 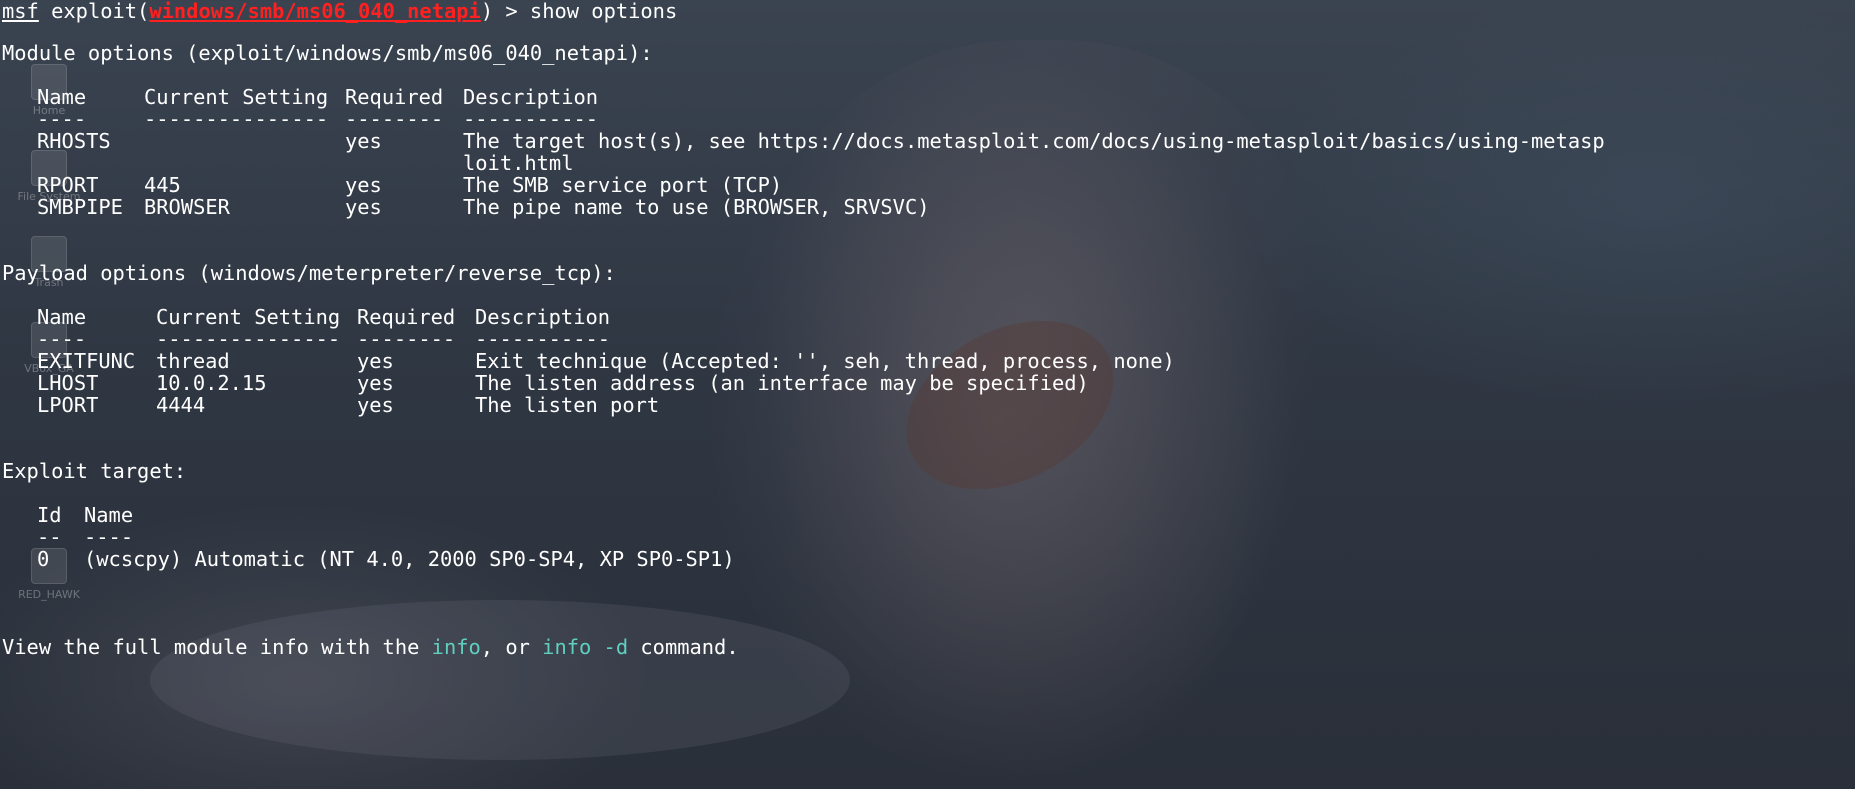 I want to click on exploit-target-heading: Exploit target:, so click(x=94, y=471).